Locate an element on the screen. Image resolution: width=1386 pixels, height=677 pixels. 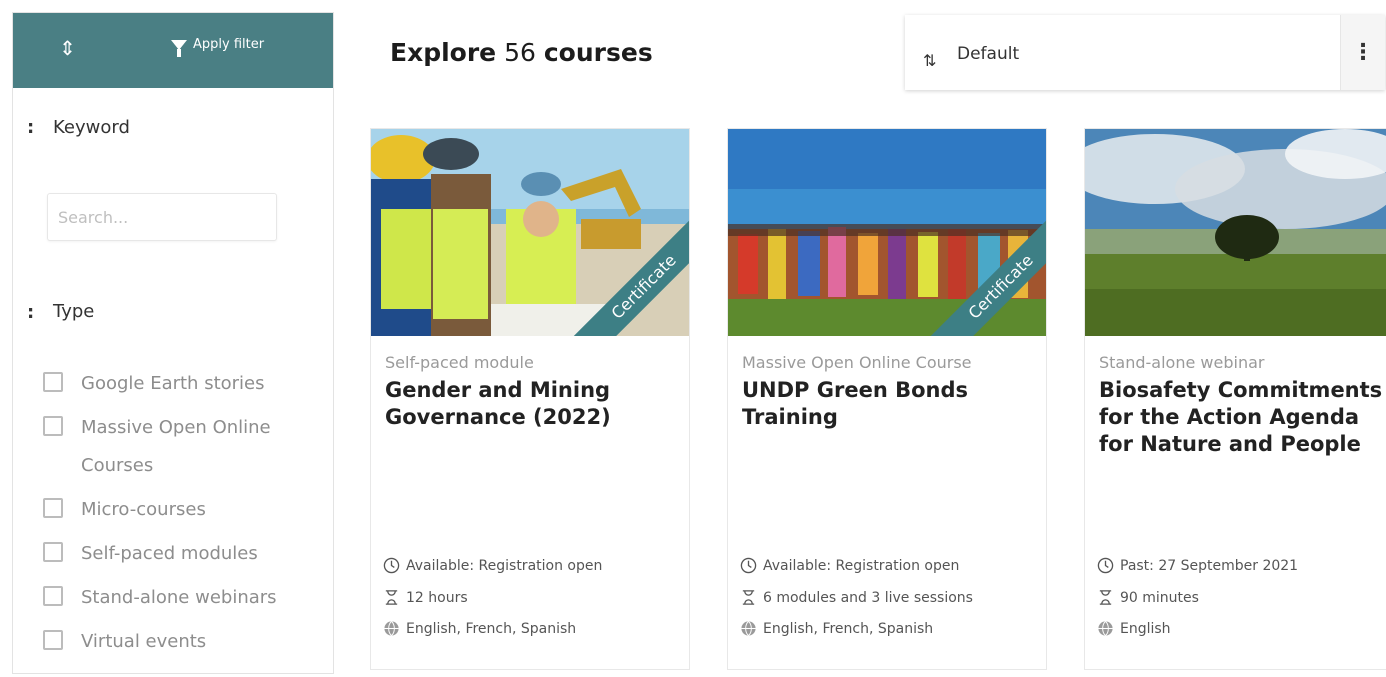
type-option-label: Massive Open Online Courses is located at coordinates (176, 446).